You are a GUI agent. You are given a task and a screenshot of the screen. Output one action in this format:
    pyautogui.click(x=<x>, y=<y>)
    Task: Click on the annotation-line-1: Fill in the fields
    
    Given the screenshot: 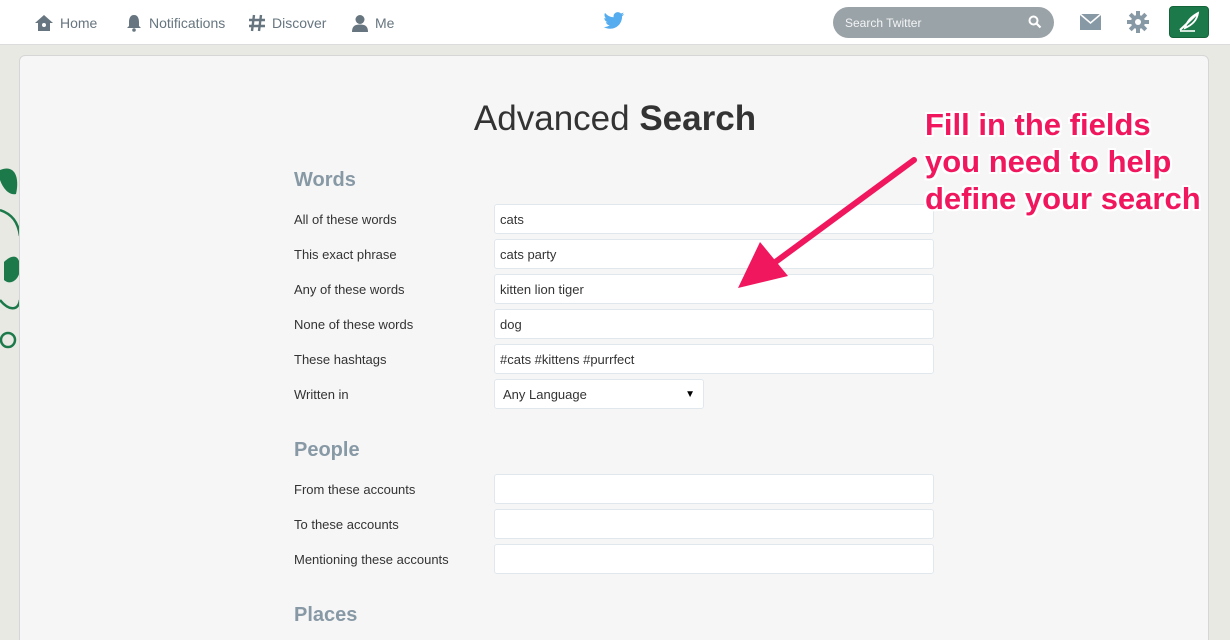 What is the action you would take?
    pyautogui.click(x=1038, y=124)
    